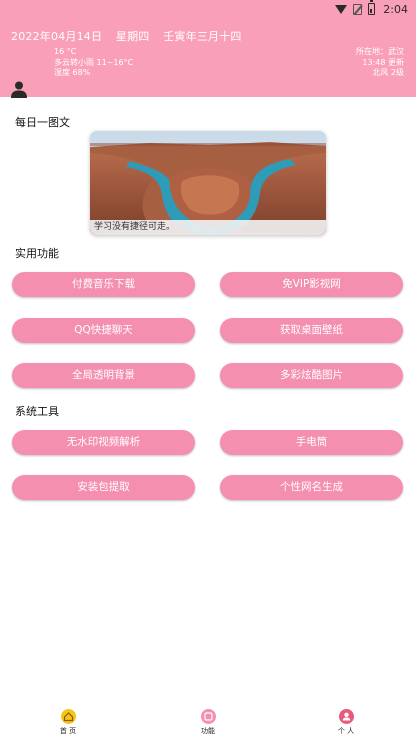 Image resolution: width=416 pixels, height=741 pixels. Describe the element at coordinates (68, 731) in the screenshot. I see `nav-home-label: 首 页` at that location.